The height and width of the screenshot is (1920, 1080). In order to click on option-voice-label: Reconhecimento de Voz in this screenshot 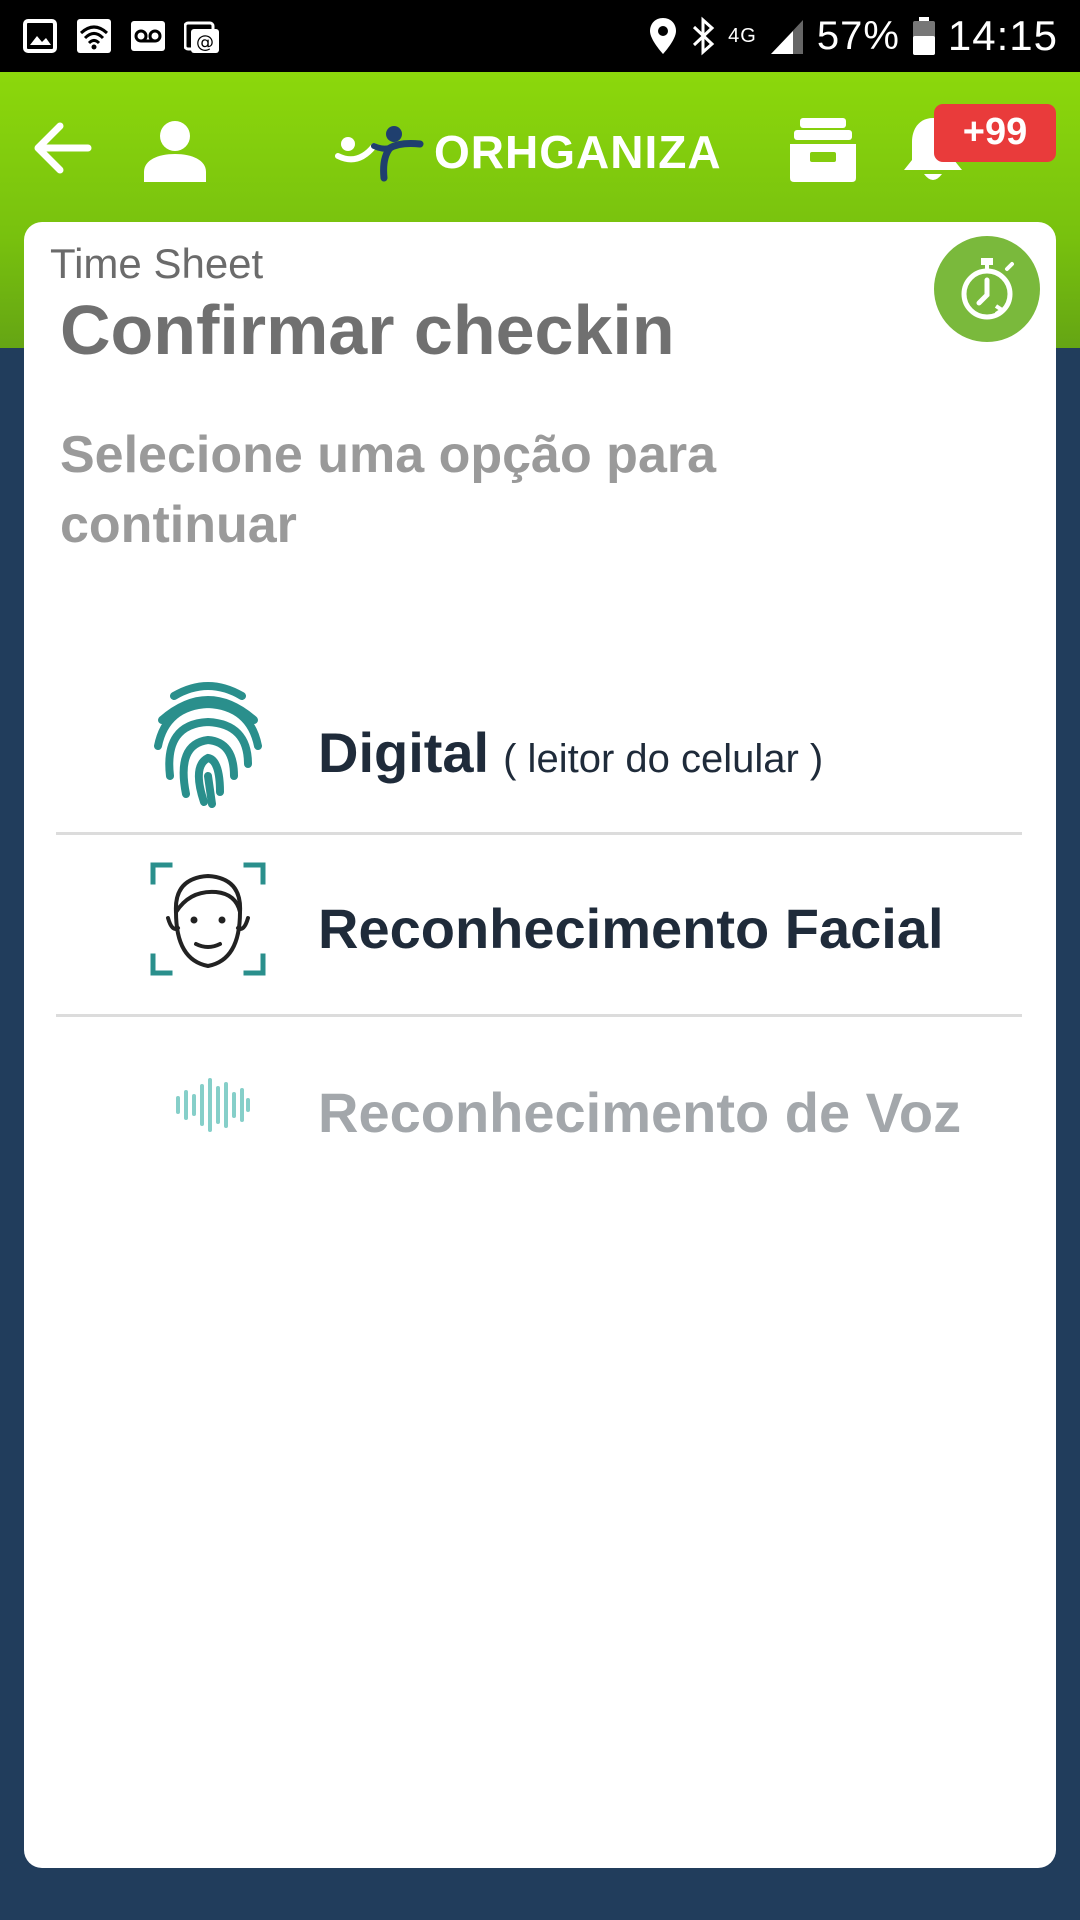, I will do `click(640, 1112)`.